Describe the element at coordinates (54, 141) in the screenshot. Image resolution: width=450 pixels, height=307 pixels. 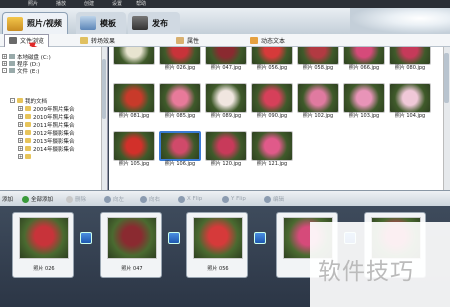
I see `tree-label: 2013年摄影集合` at that location.